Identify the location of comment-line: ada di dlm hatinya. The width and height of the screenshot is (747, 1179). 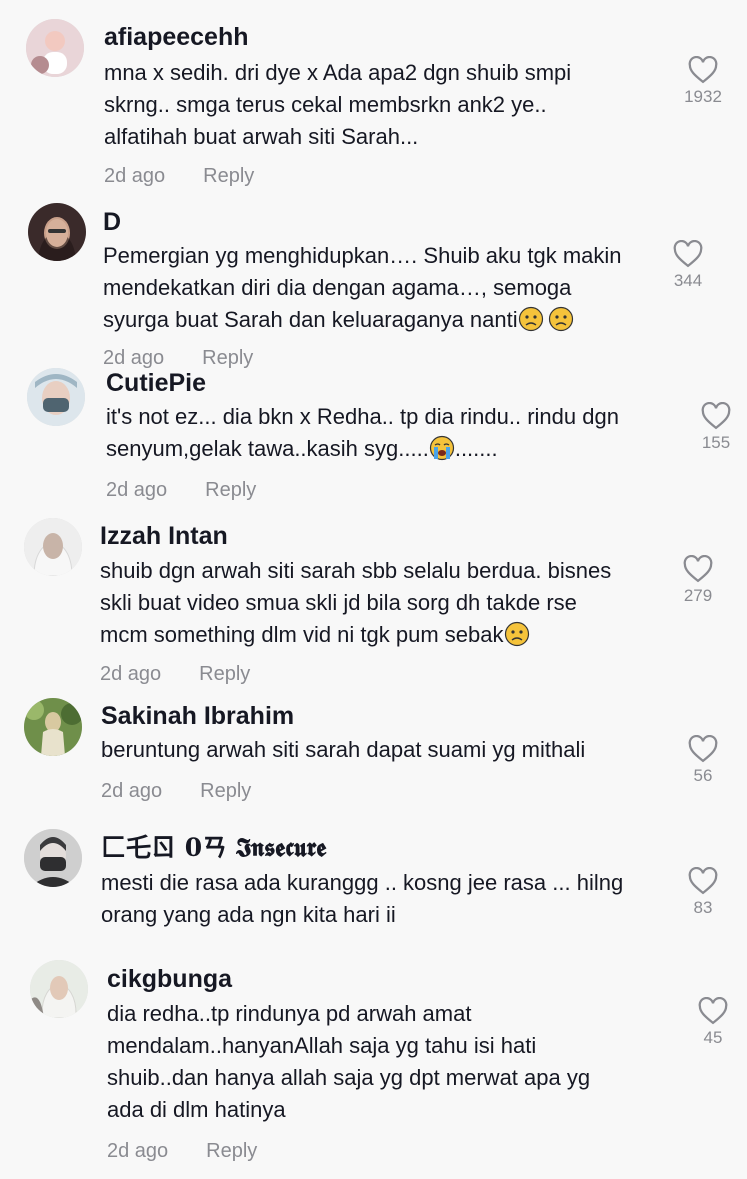
(196, 1109).